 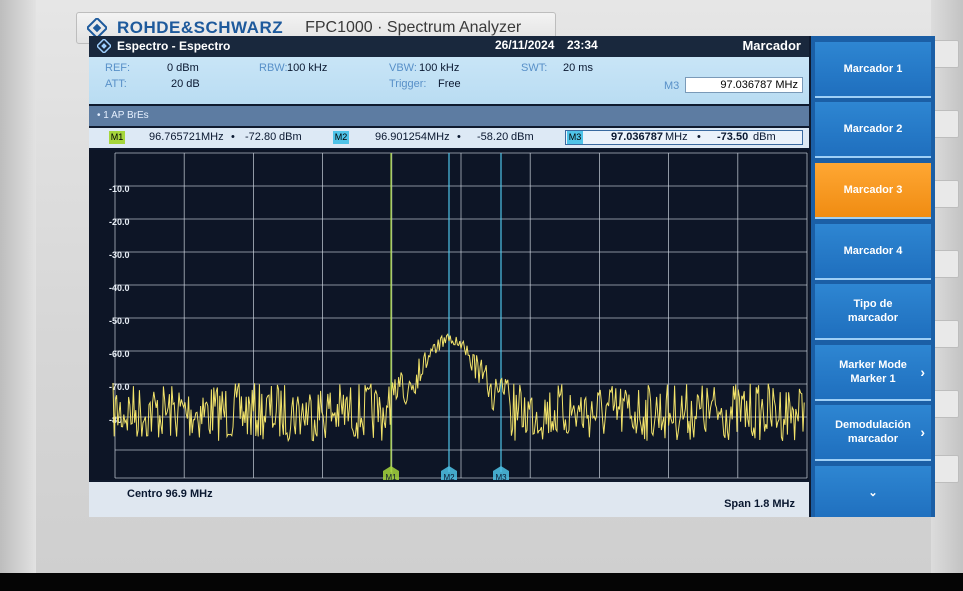 What do you see at coordinates (733, 137) in the screenshot?
I see `marker-m3-level: -73.50` at bounding box center [733, 137].